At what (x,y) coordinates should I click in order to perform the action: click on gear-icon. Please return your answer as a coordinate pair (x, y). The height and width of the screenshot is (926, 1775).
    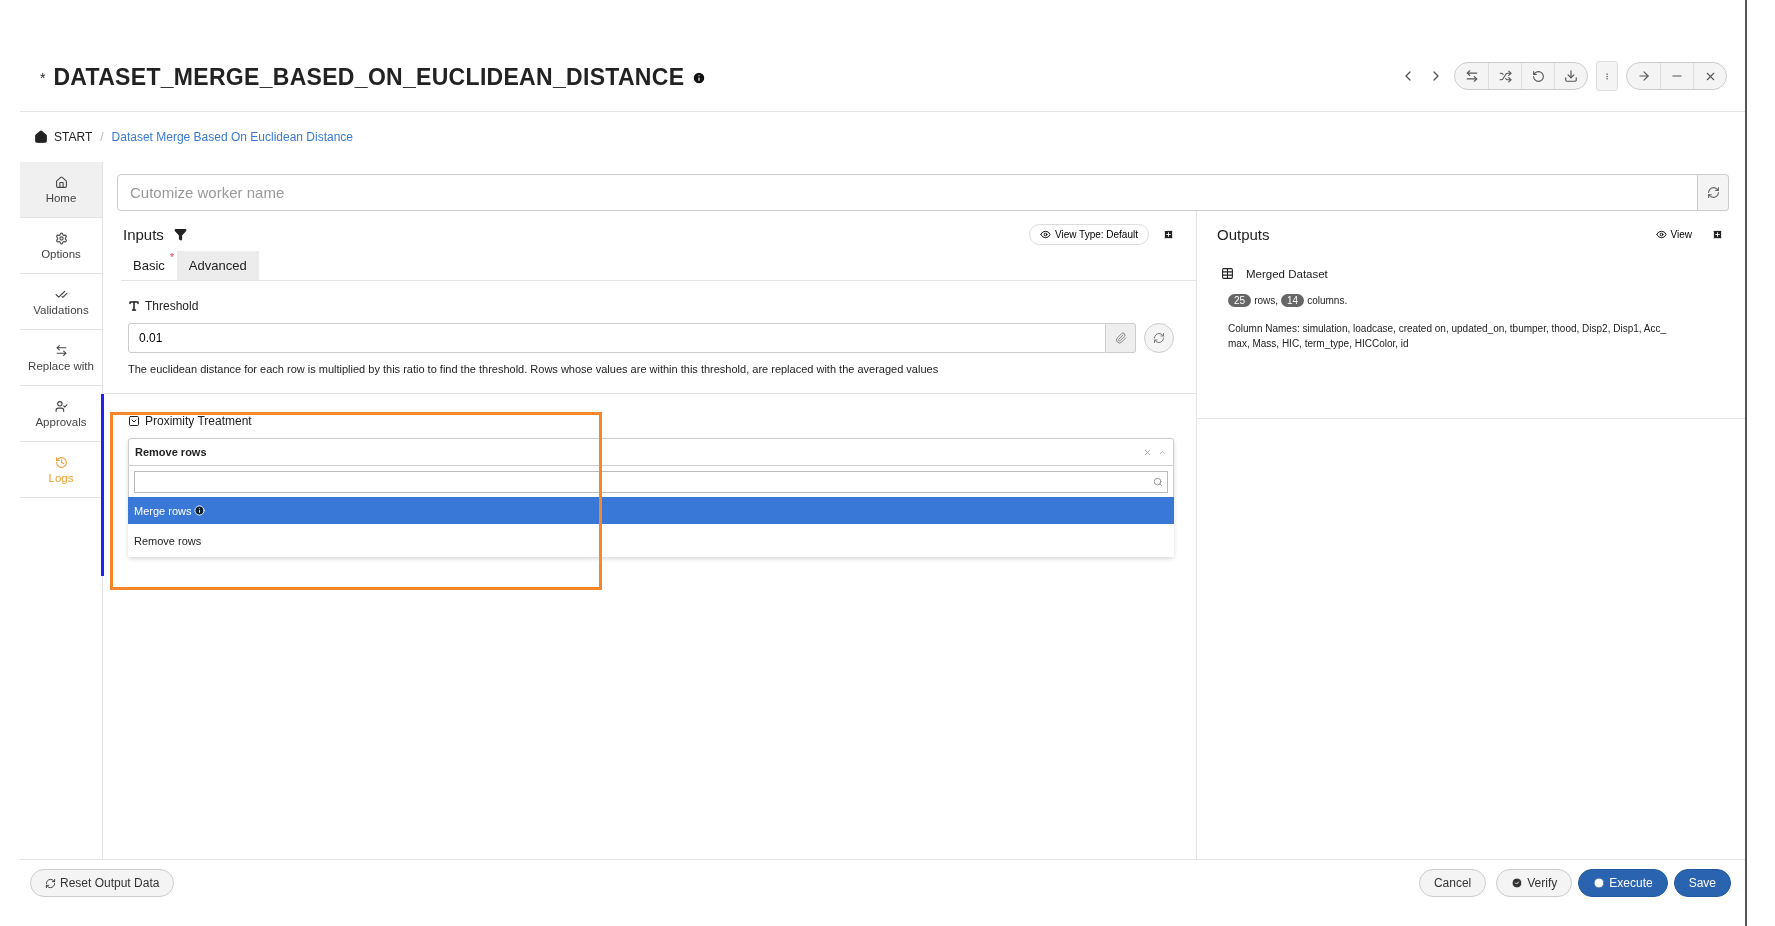
    Looking at the image, I should click on (61, 238).